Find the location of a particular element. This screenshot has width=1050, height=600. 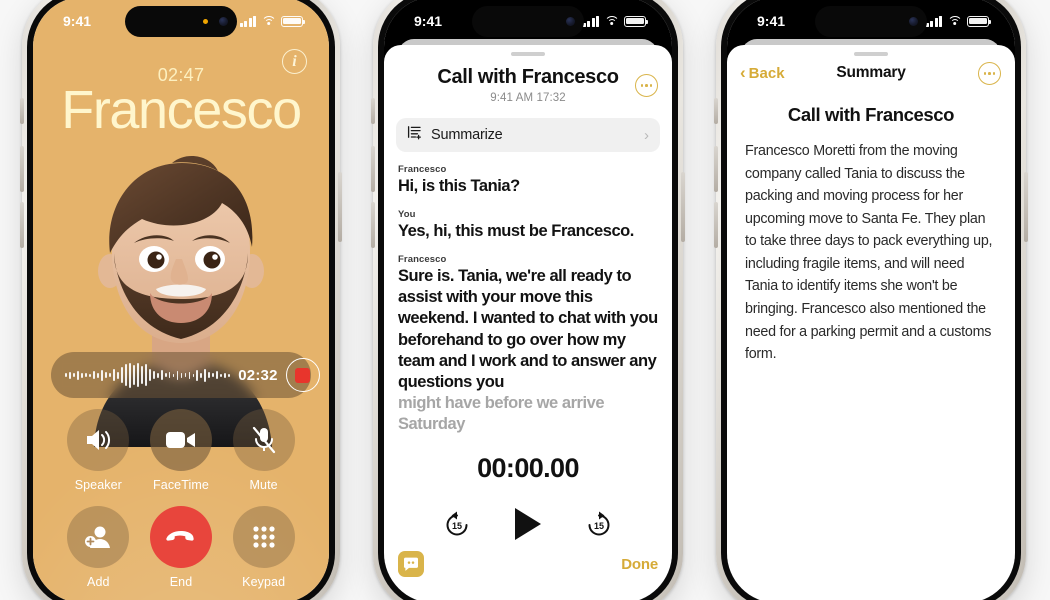

skip-forward-15-icon: 15 is located at coordinates (599, 524).